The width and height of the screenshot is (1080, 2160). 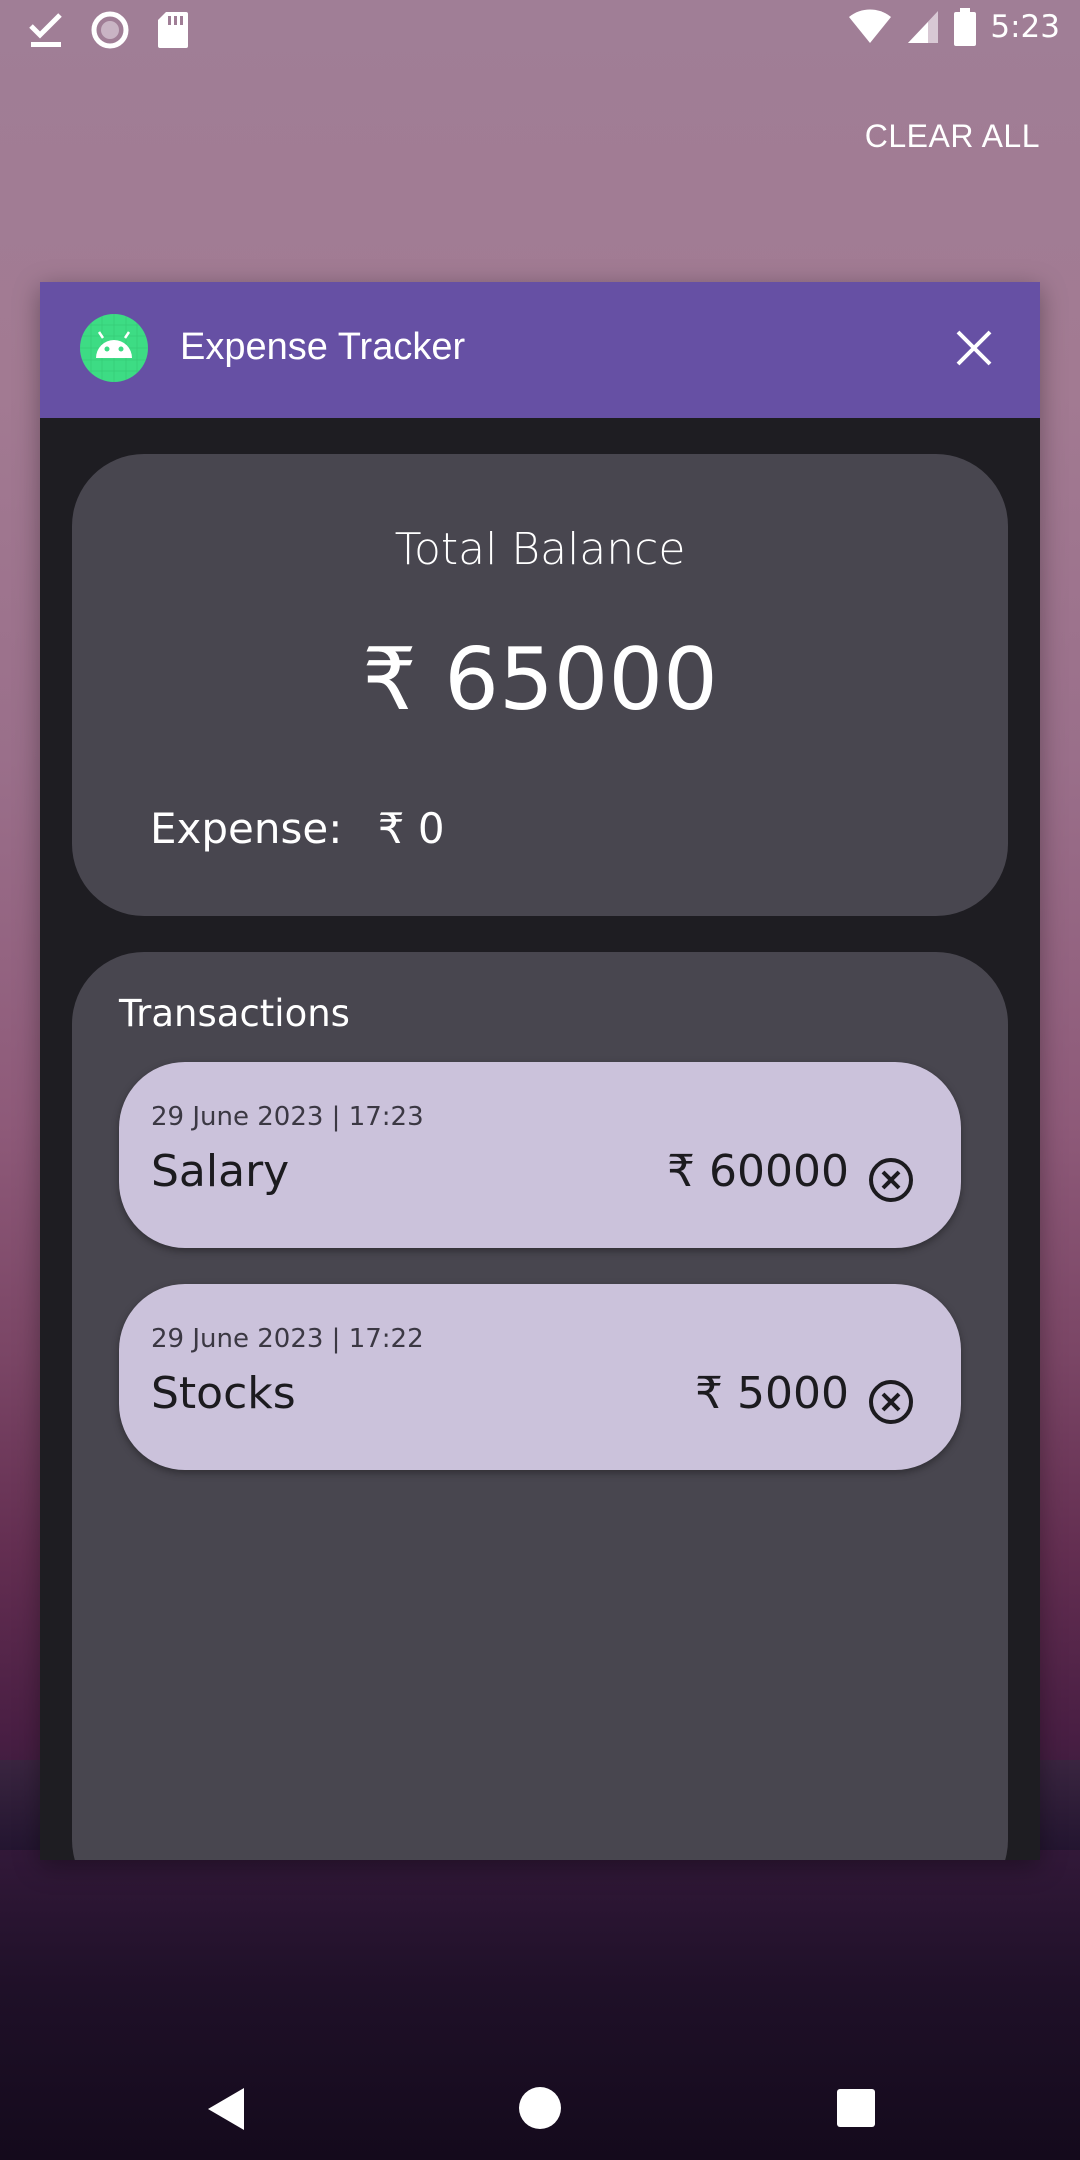 What do you see at coordinates (540, 549) in the screenshot?
I see `total-balance-label: Total Balance` at bounding box center [540, 549].